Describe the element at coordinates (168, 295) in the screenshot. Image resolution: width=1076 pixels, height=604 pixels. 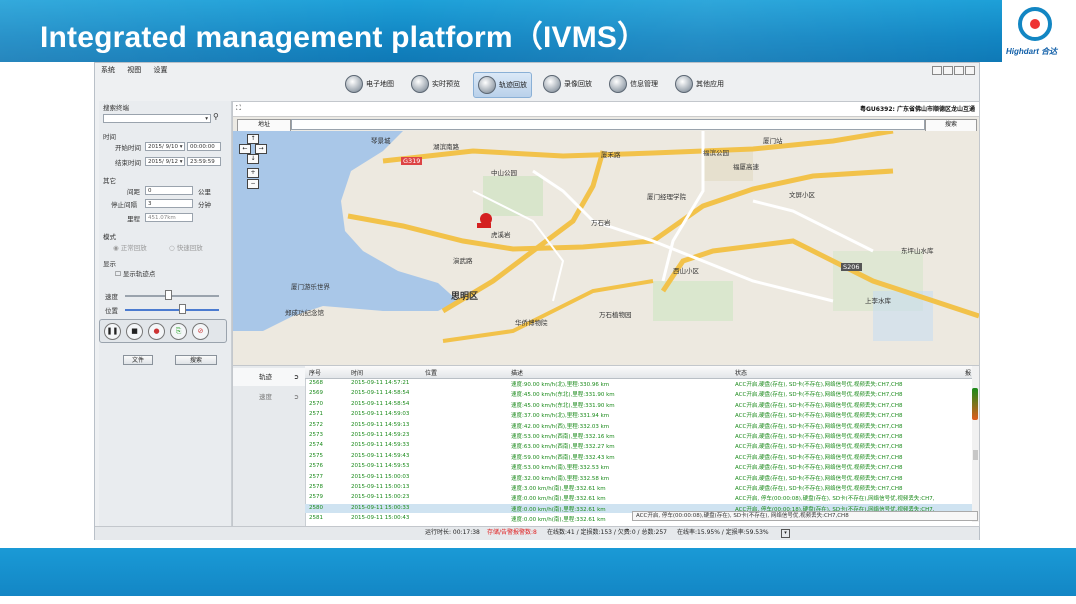
I see `speed-slider-handle` at that location.